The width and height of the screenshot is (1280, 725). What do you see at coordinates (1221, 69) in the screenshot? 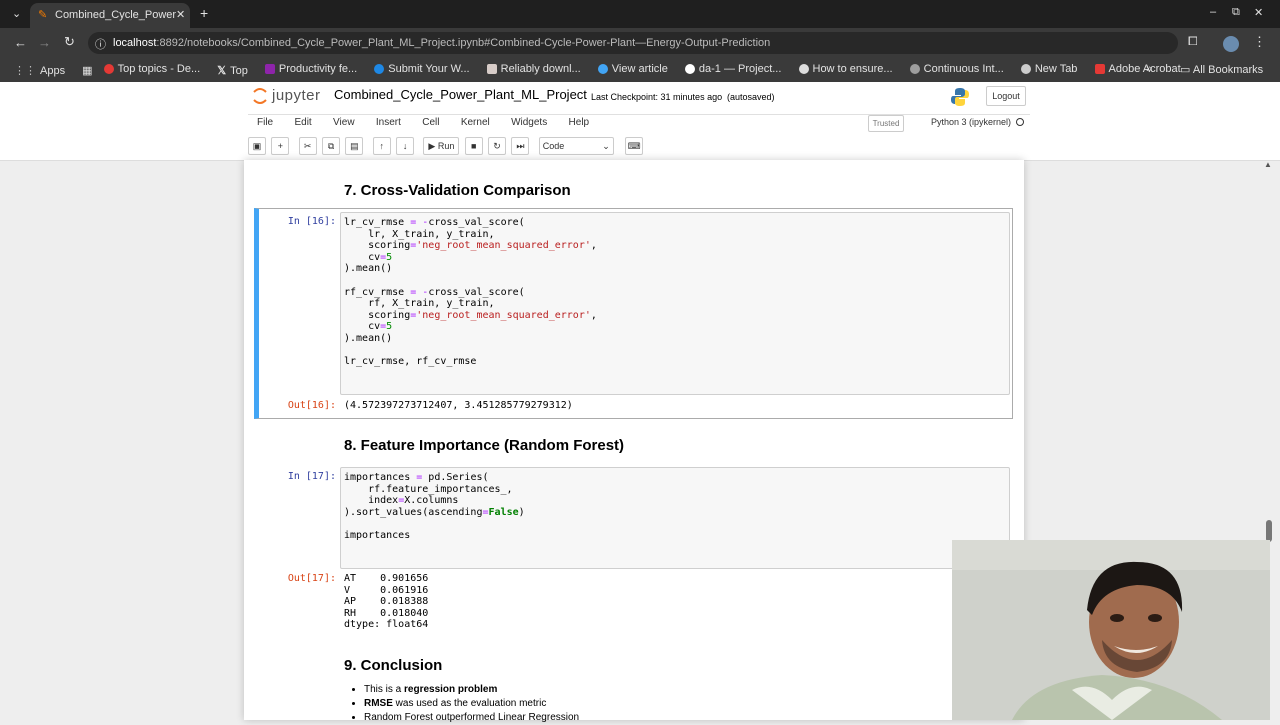
I see `all-bookmarks: ▭ All Bookmarks` at bounding box center [1221, 69].